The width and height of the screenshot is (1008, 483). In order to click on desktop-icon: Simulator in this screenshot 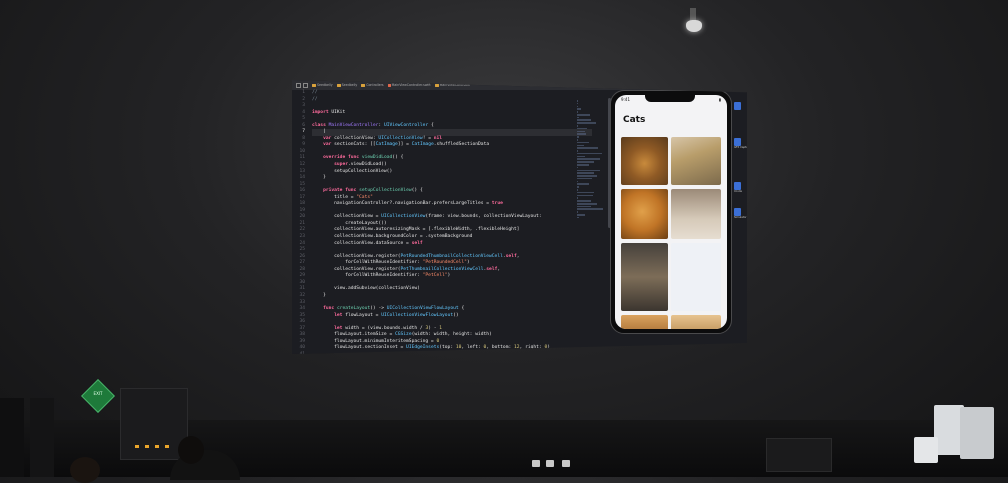, I will do `click(740, 213)`.